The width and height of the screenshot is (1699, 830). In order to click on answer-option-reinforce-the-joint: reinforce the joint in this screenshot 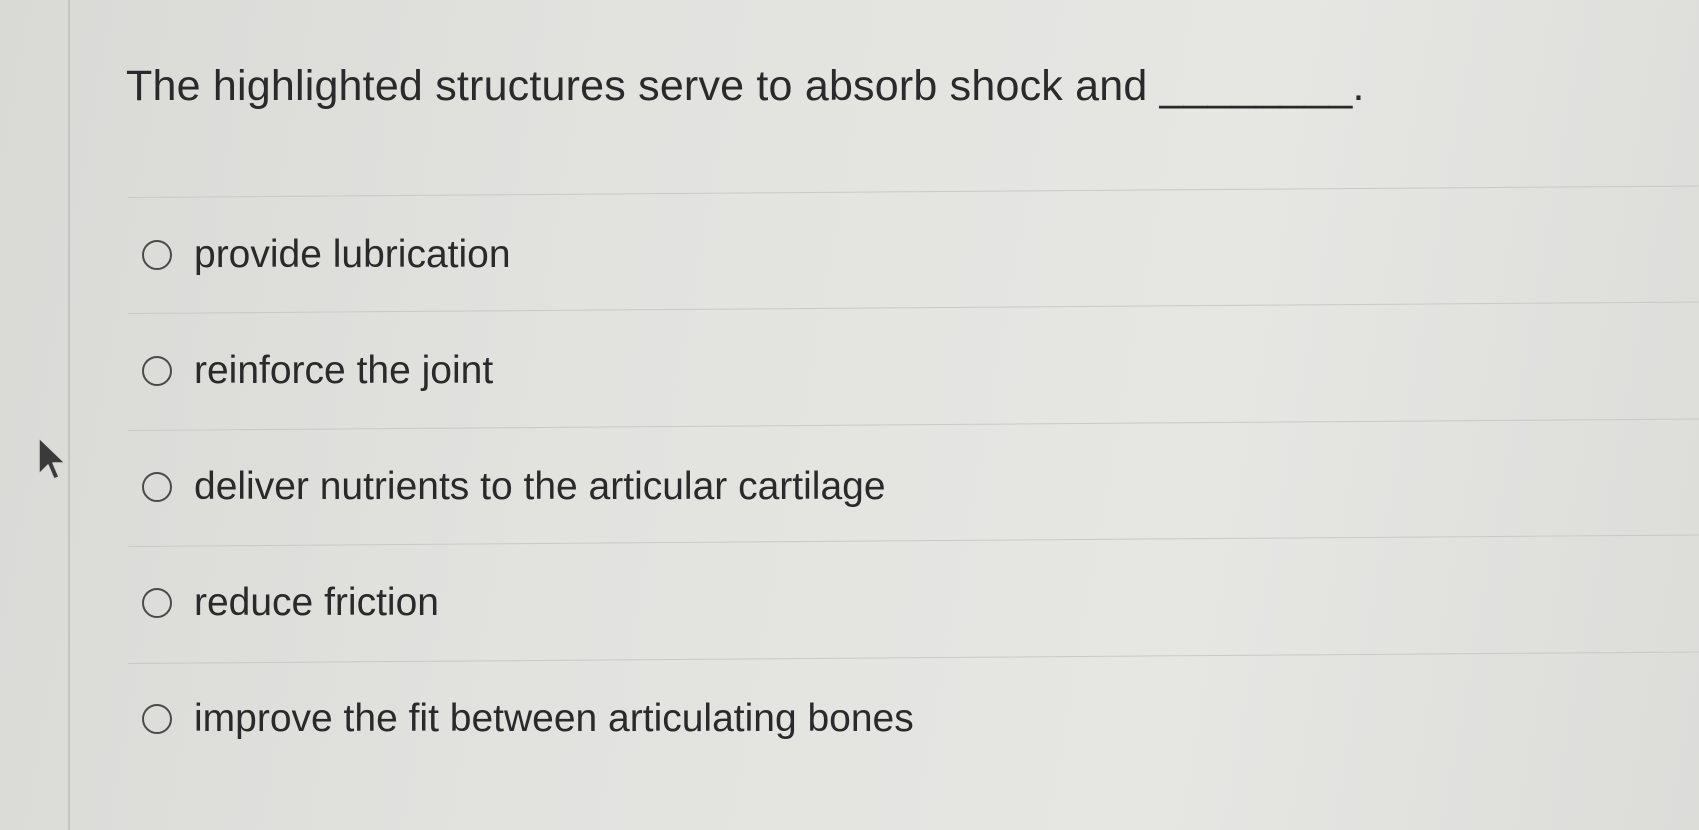, I will do `click(317, 371)`.